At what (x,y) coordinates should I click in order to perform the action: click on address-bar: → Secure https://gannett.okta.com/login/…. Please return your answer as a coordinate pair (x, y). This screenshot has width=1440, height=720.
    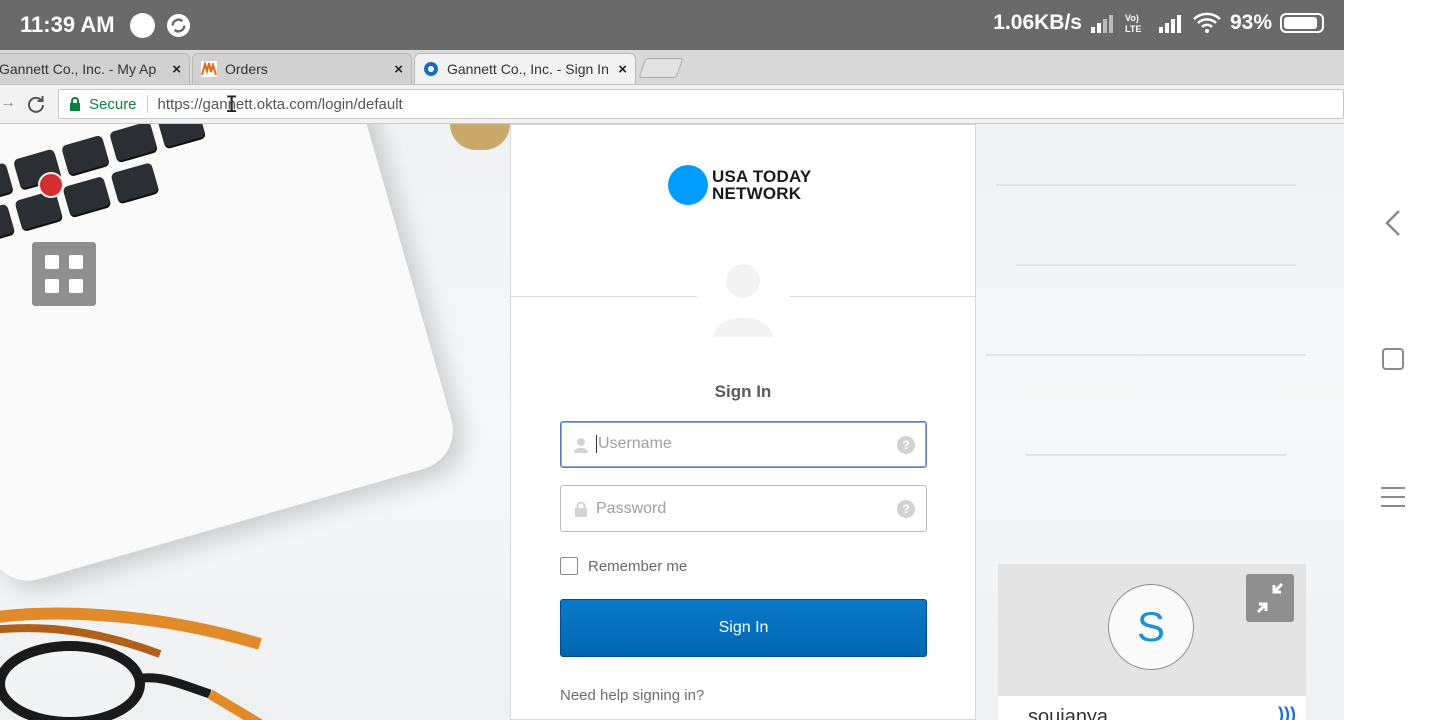
    Looking at the image, I should click on (672, 104).